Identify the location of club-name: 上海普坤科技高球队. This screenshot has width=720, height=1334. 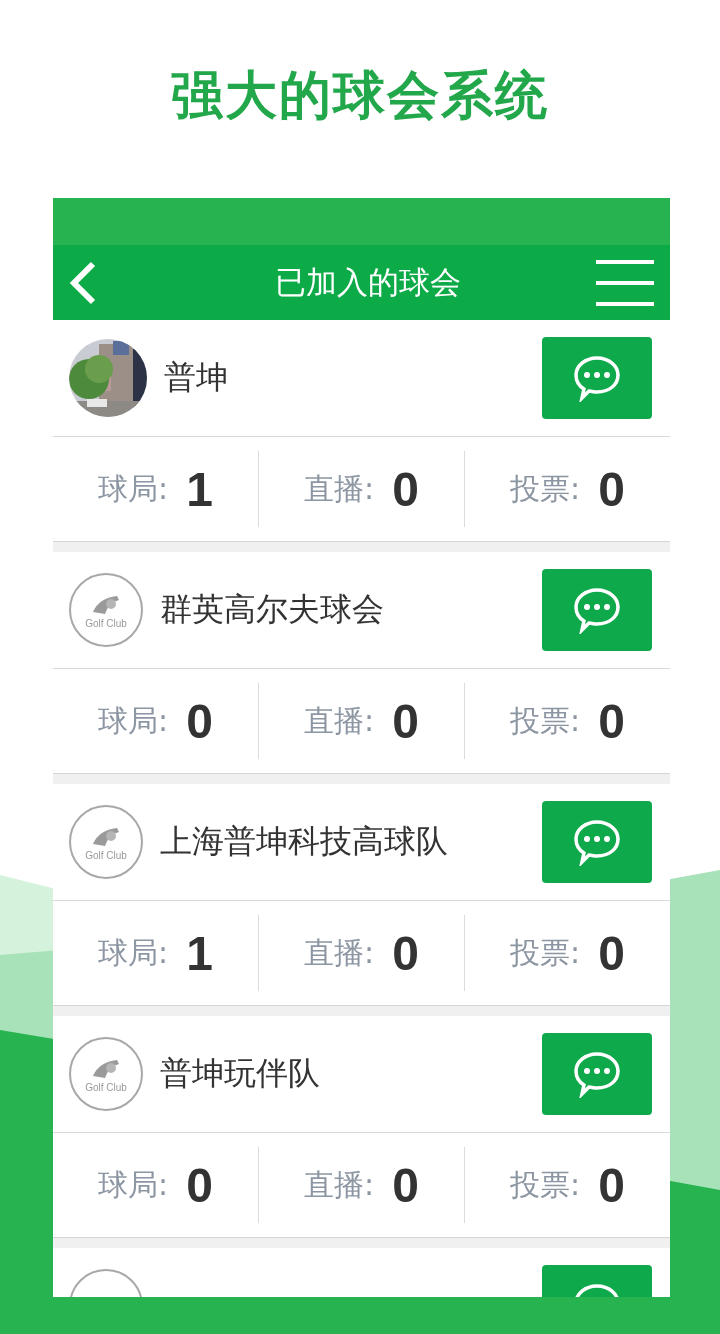
(342, 842).